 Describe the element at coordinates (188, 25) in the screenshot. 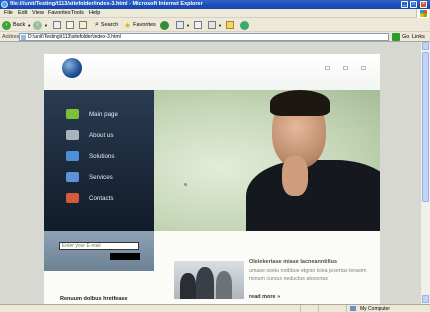

I see `mail-dropdown-icon: ▼` at that location.